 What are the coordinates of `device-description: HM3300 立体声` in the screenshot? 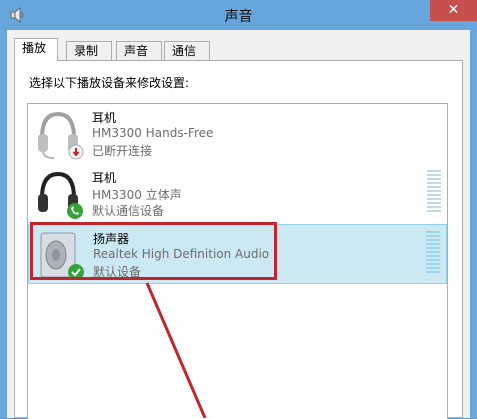 It's located at (137, 195).